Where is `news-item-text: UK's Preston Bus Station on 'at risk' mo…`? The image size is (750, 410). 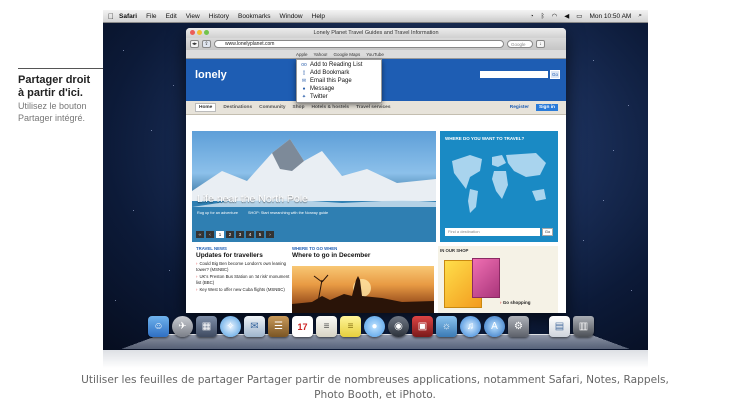 news-item-text: UK's Preston Bus Station on 'at risk' mo… is located at coordinates (243, 279).